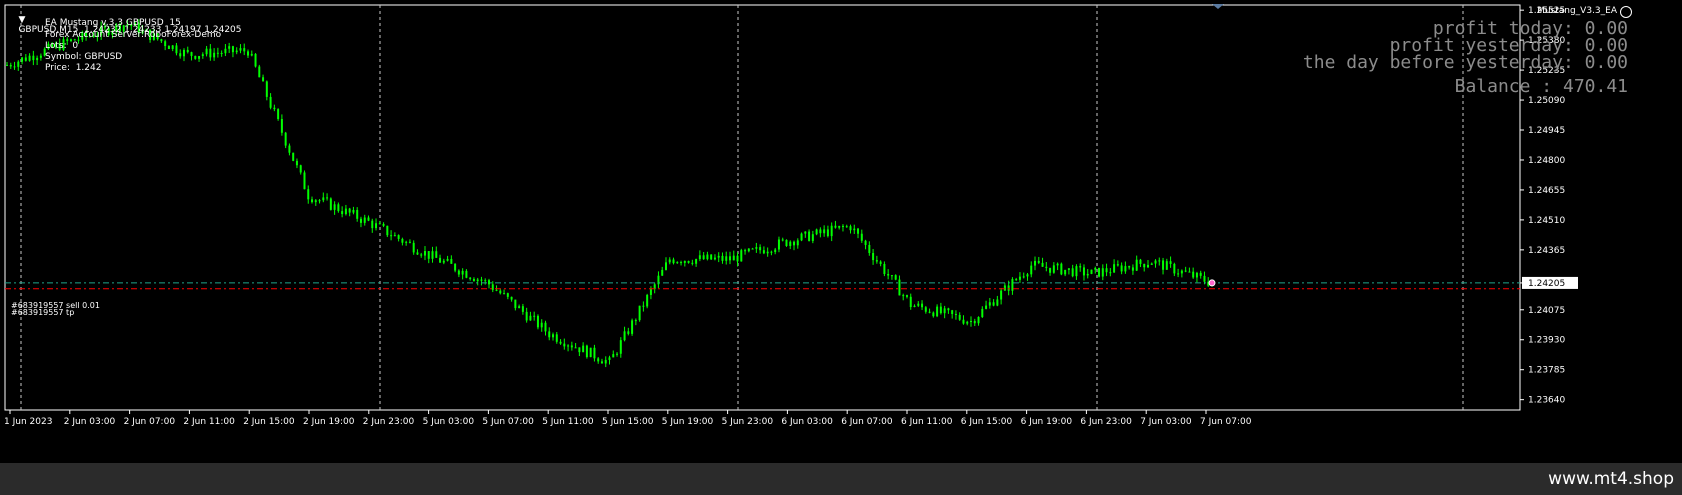  What do you see at coordinates (1546, 284) in the screenshot?
I see `current-price-label: 1.24205` at bounding box center [1546, 284].